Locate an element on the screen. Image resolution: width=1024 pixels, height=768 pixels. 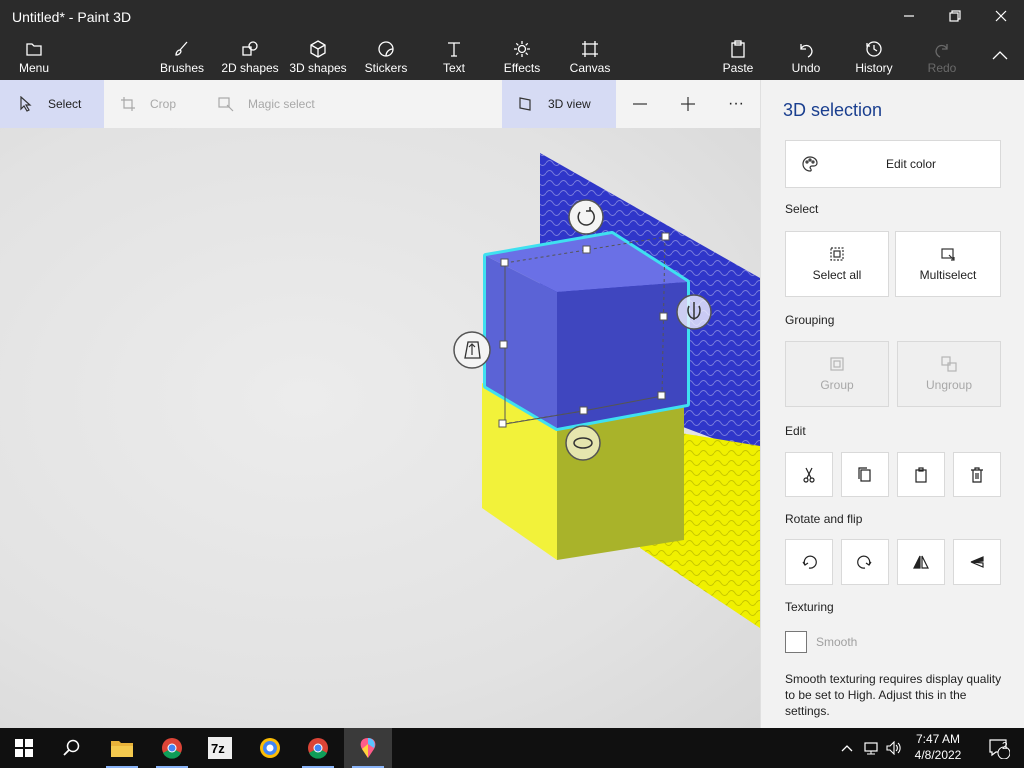
2d-shapes-label: 2D shapes is located at coordinates (250, 68).